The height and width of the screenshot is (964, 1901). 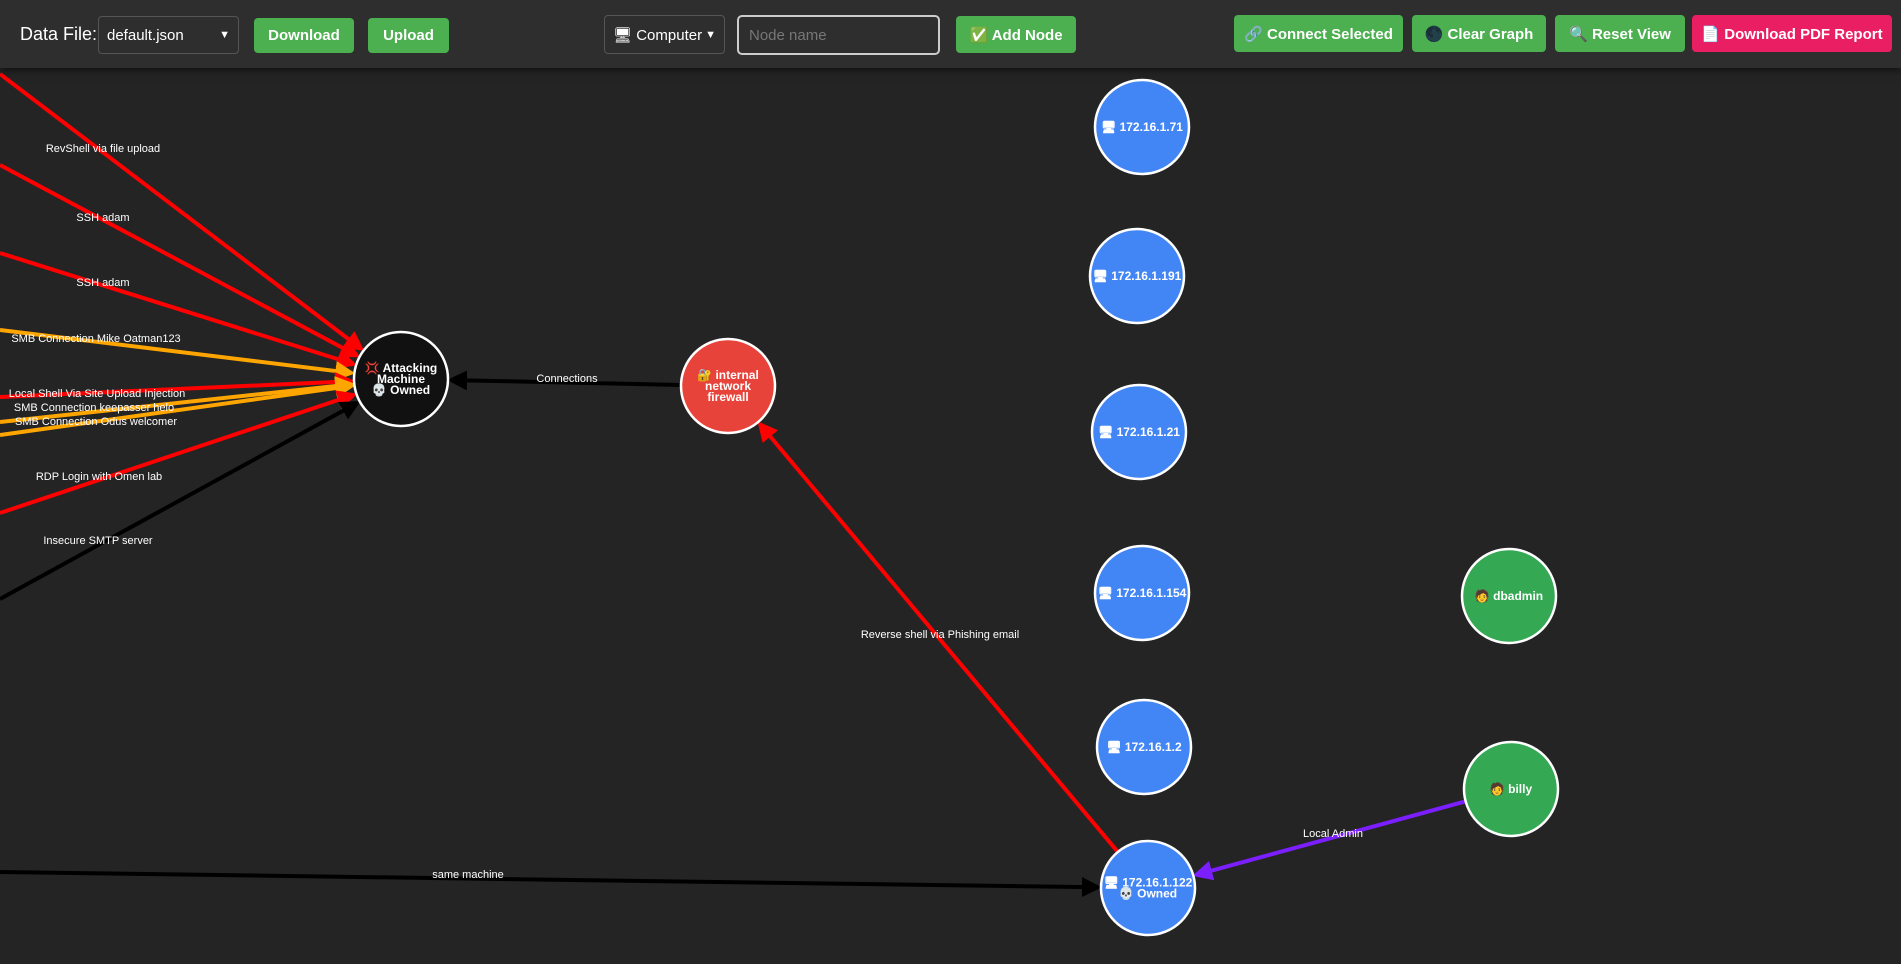 I want to click on edge-offscreen-a-attacker, so click(x=182, y=212).